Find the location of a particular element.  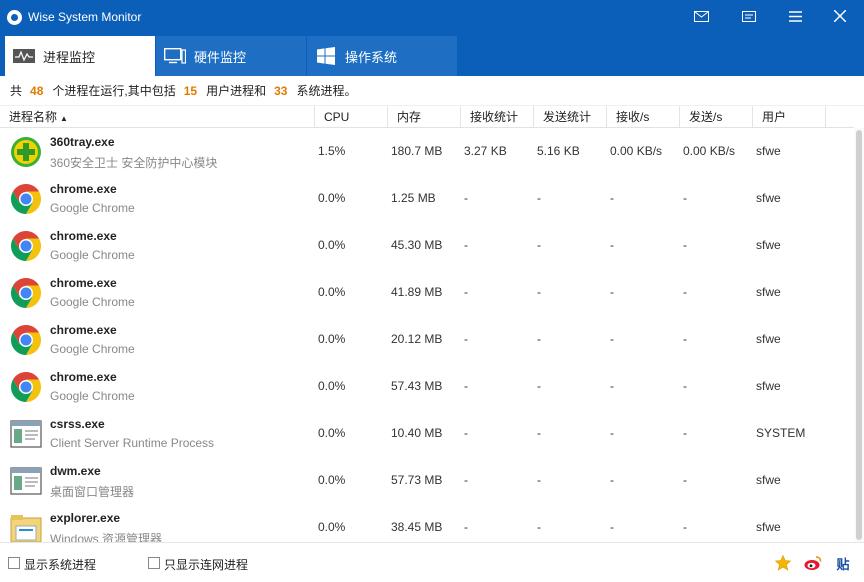

menu-icon is located at coordinates (795, 16).